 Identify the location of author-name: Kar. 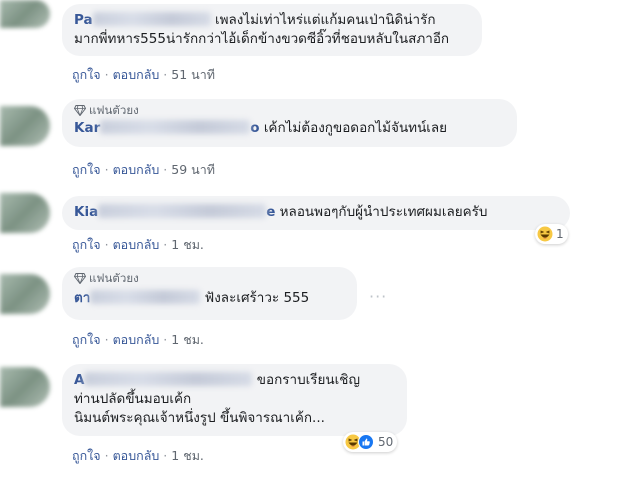
(87, 128).